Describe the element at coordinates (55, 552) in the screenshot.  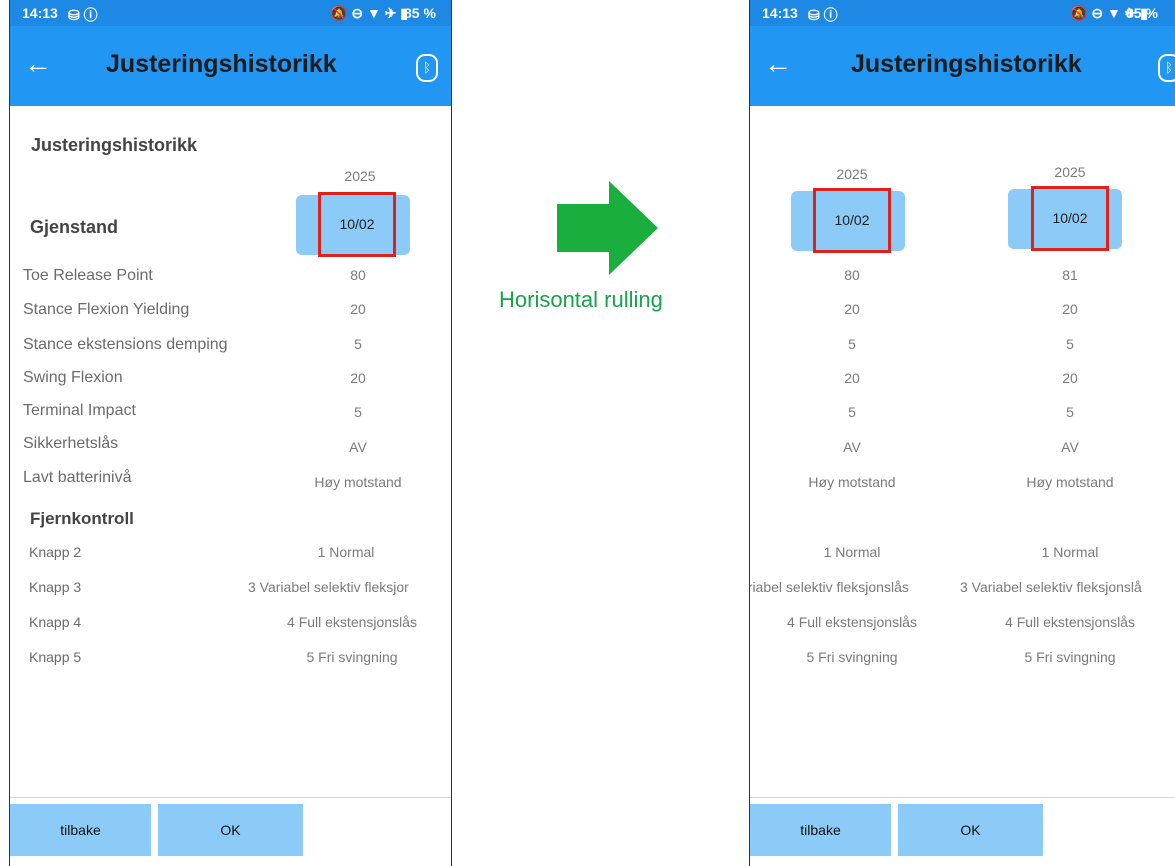
I see `remote-label: Knapp 2` at that location.